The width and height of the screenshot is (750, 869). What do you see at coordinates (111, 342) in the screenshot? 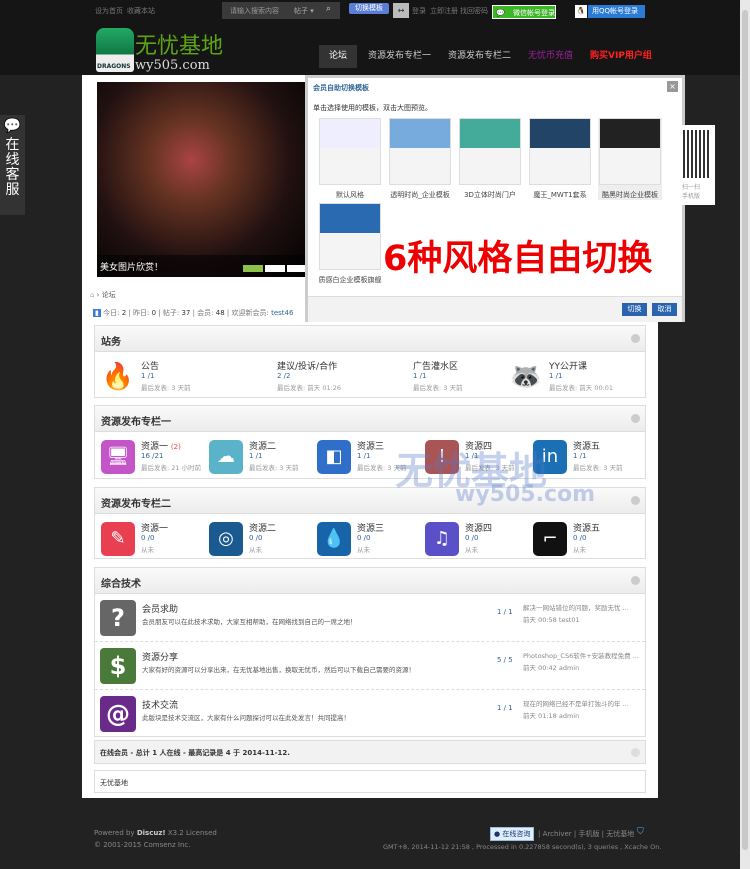
I see `section-title: 站务` at bounding box center [111, 342].